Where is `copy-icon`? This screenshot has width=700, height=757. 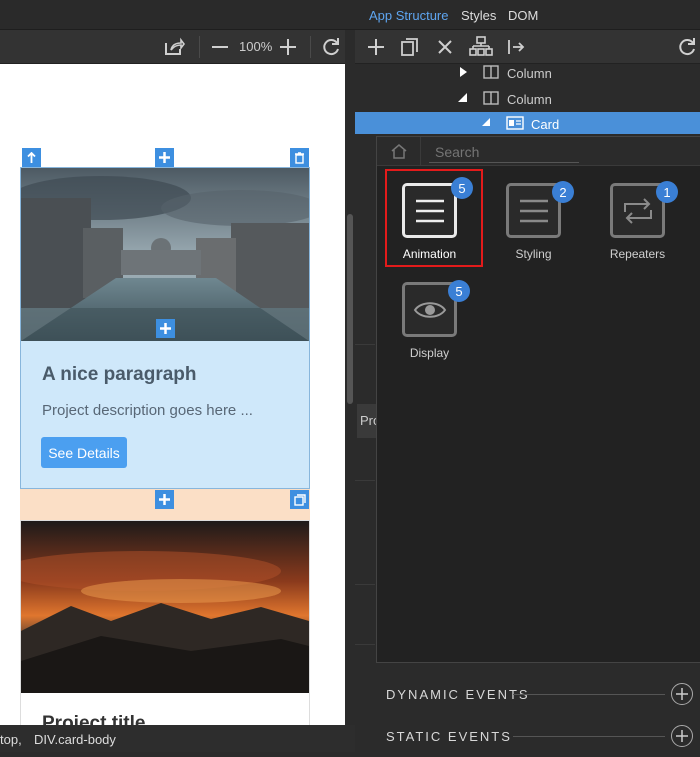
copy-icon is located at coordinates (299, 499).